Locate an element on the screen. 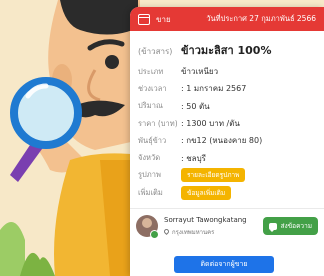 This screenshot has height=276, width=324. detail-row-price: ราคา (บาท) : 1300 บาท /ตัน is located at coordinates (227, 123).